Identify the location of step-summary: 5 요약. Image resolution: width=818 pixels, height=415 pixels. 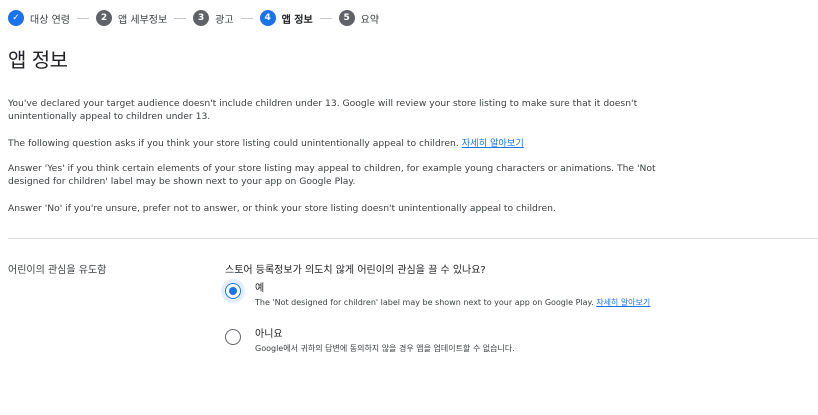
(359, 18).